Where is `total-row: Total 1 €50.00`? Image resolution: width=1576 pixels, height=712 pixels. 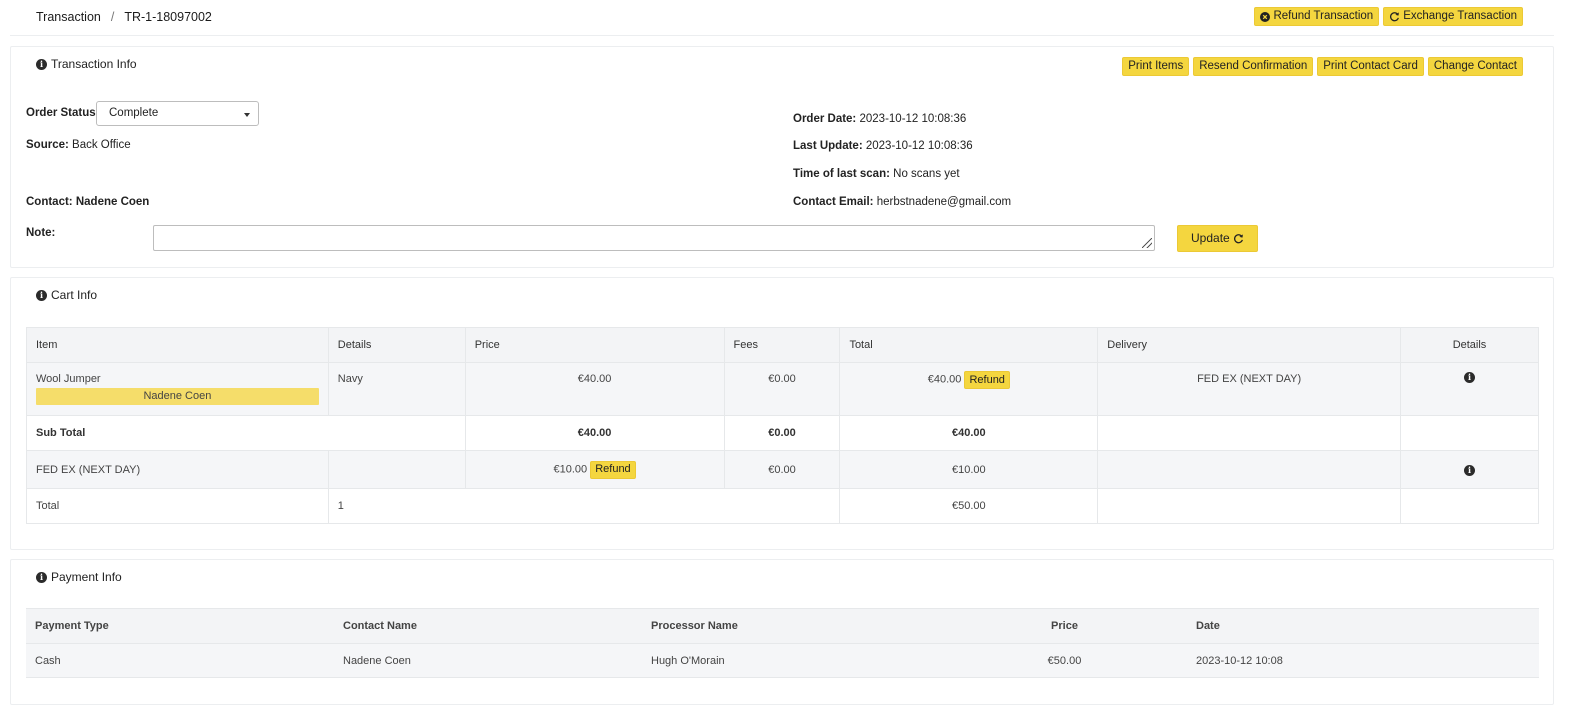 total-row: Total 1 €50.00 is located at coordinates (782, 506).